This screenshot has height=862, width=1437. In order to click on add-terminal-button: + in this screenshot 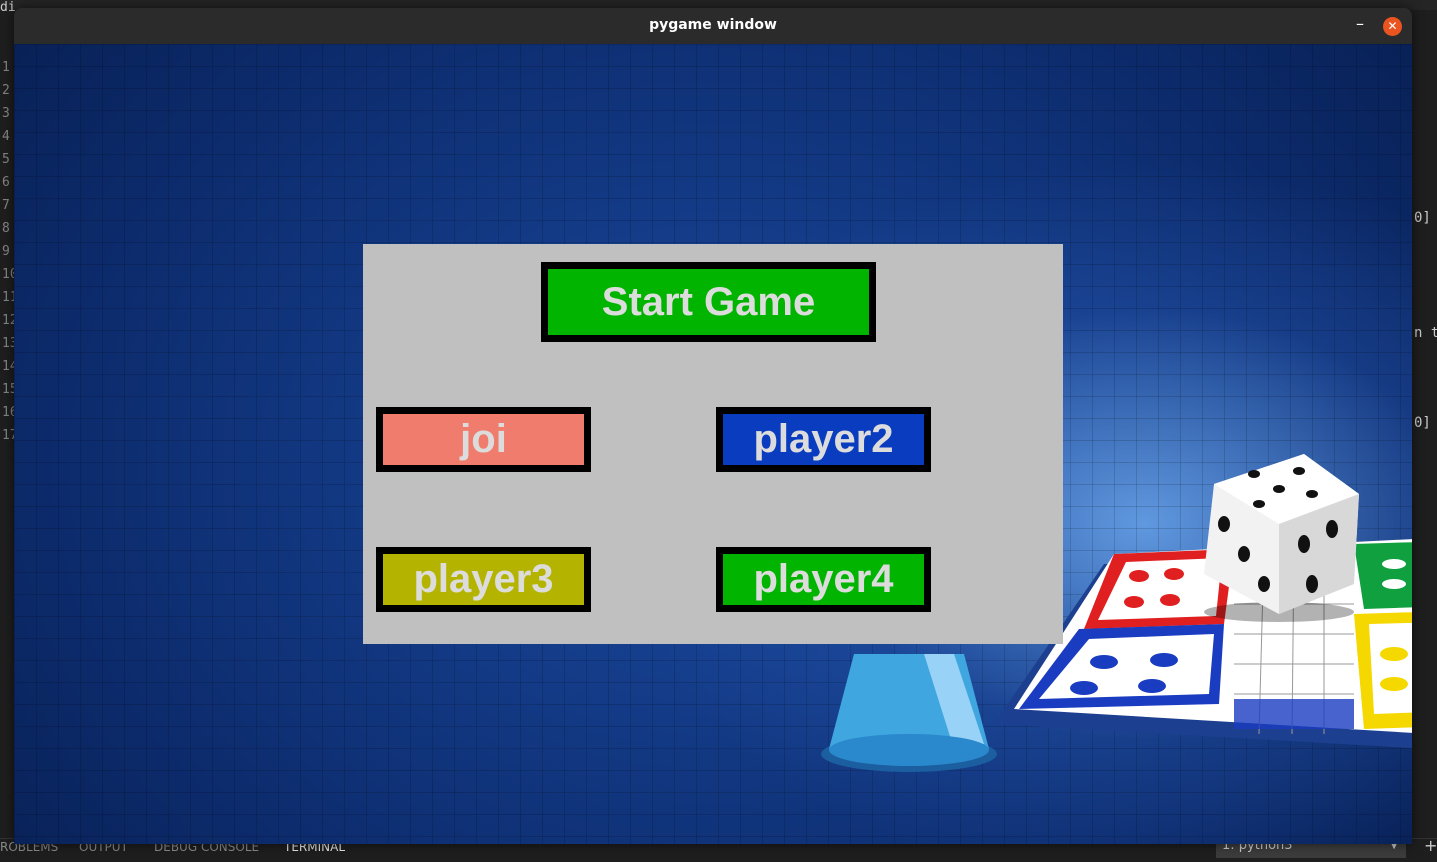, I will do `click(1430, 845)`.